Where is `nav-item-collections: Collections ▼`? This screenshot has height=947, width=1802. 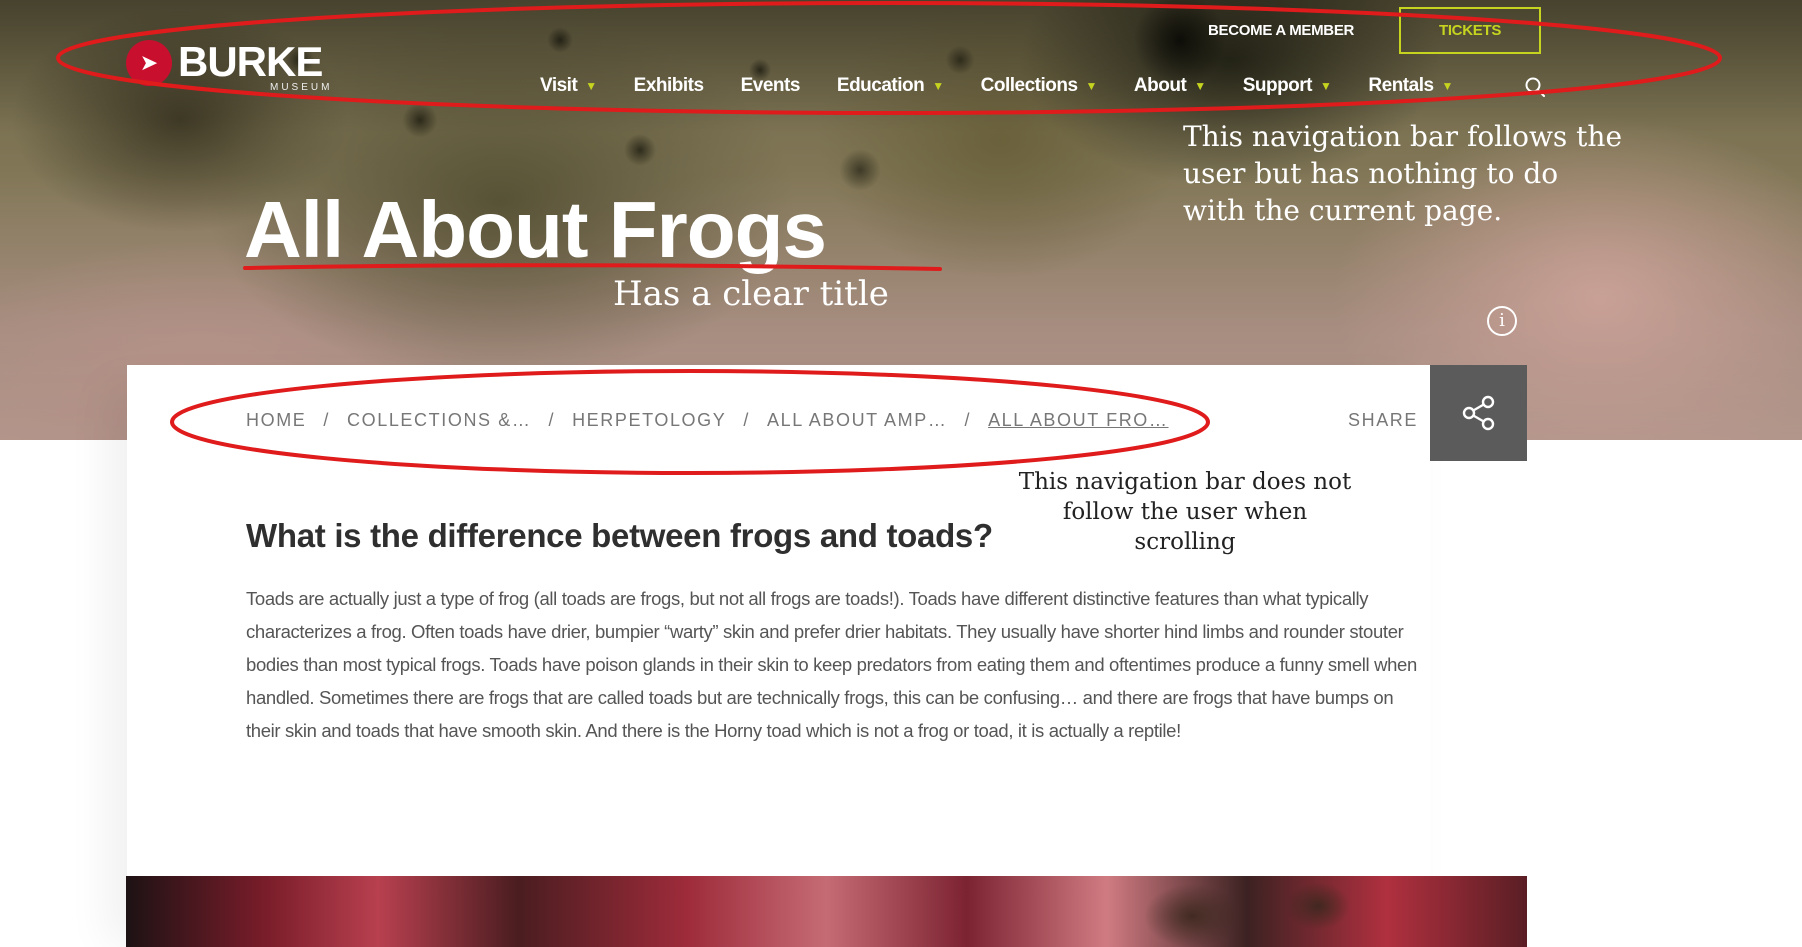
nav-item-collections: Collections ▼ is located at coordinates (1039, 86).